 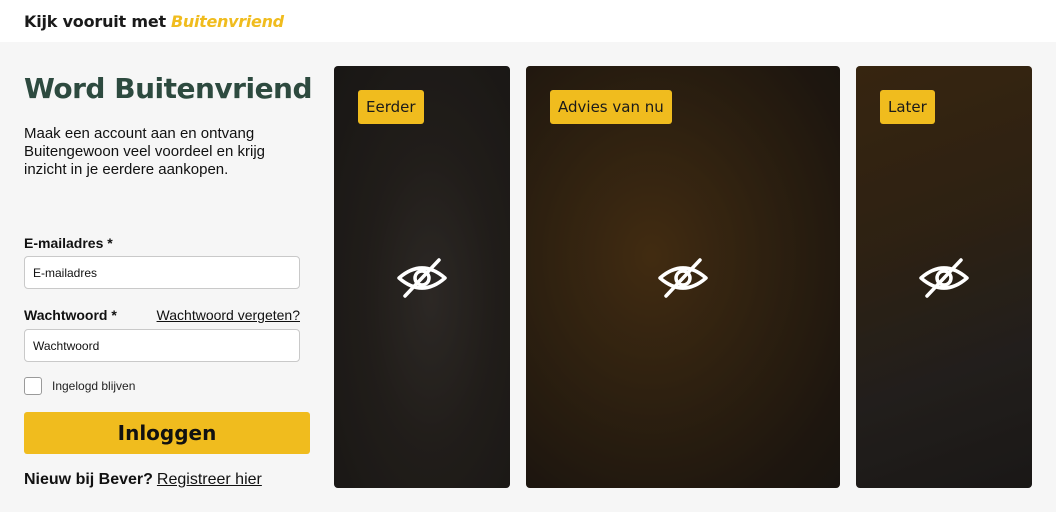 What do you see at coordinates (228, 315) in the screenshot?
I see `forgot-password-link: Wachtwoord vergeten?` at bounding box center [228, 315].